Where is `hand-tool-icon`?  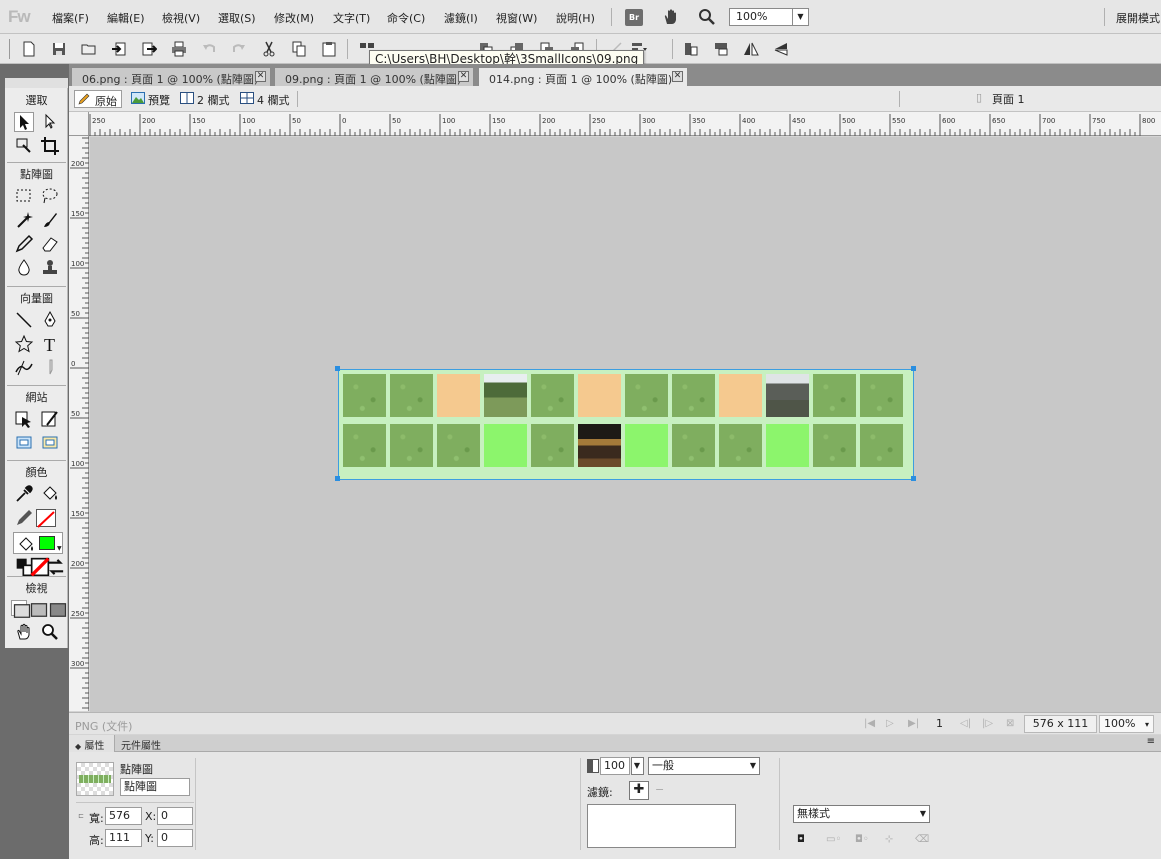
hand-tool-icon is located at coordinates (24, 632).